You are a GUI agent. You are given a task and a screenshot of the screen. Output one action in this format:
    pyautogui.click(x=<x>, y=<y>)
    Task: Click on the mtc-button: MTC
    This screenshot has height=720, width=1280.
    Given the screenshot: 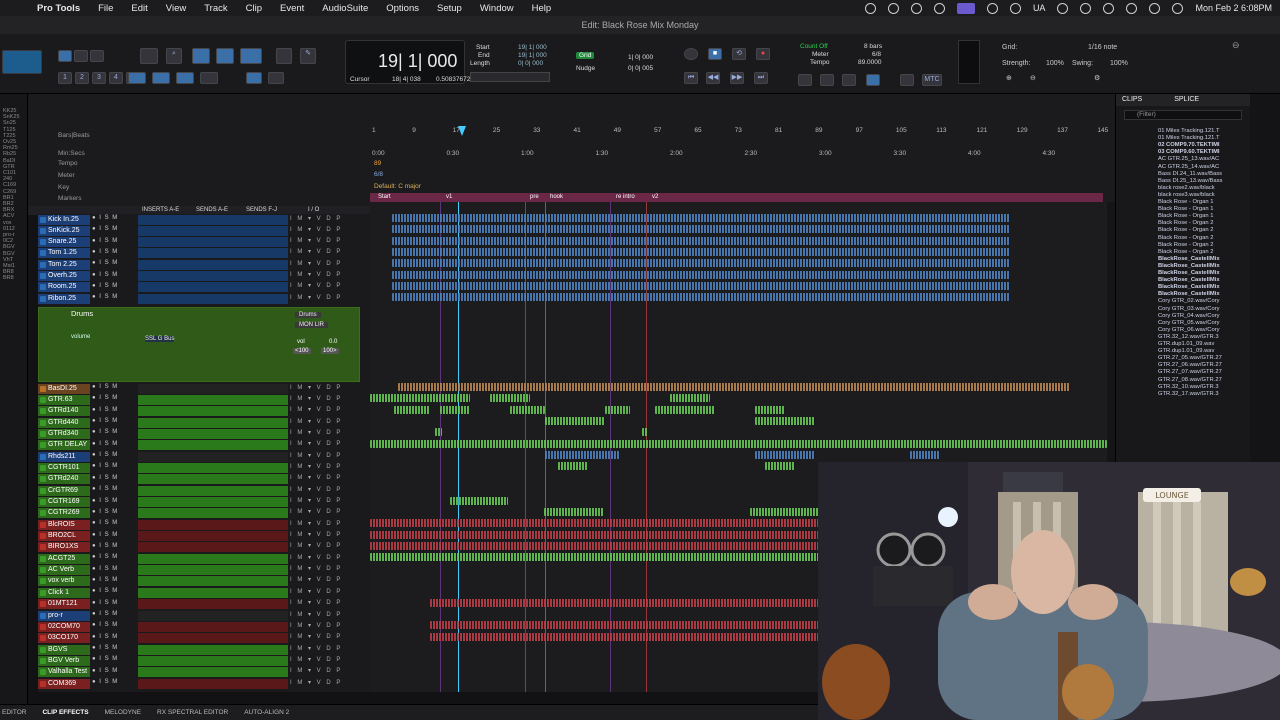 What is the action you would take?
    pyautogui.click(x=932, y=80)
    